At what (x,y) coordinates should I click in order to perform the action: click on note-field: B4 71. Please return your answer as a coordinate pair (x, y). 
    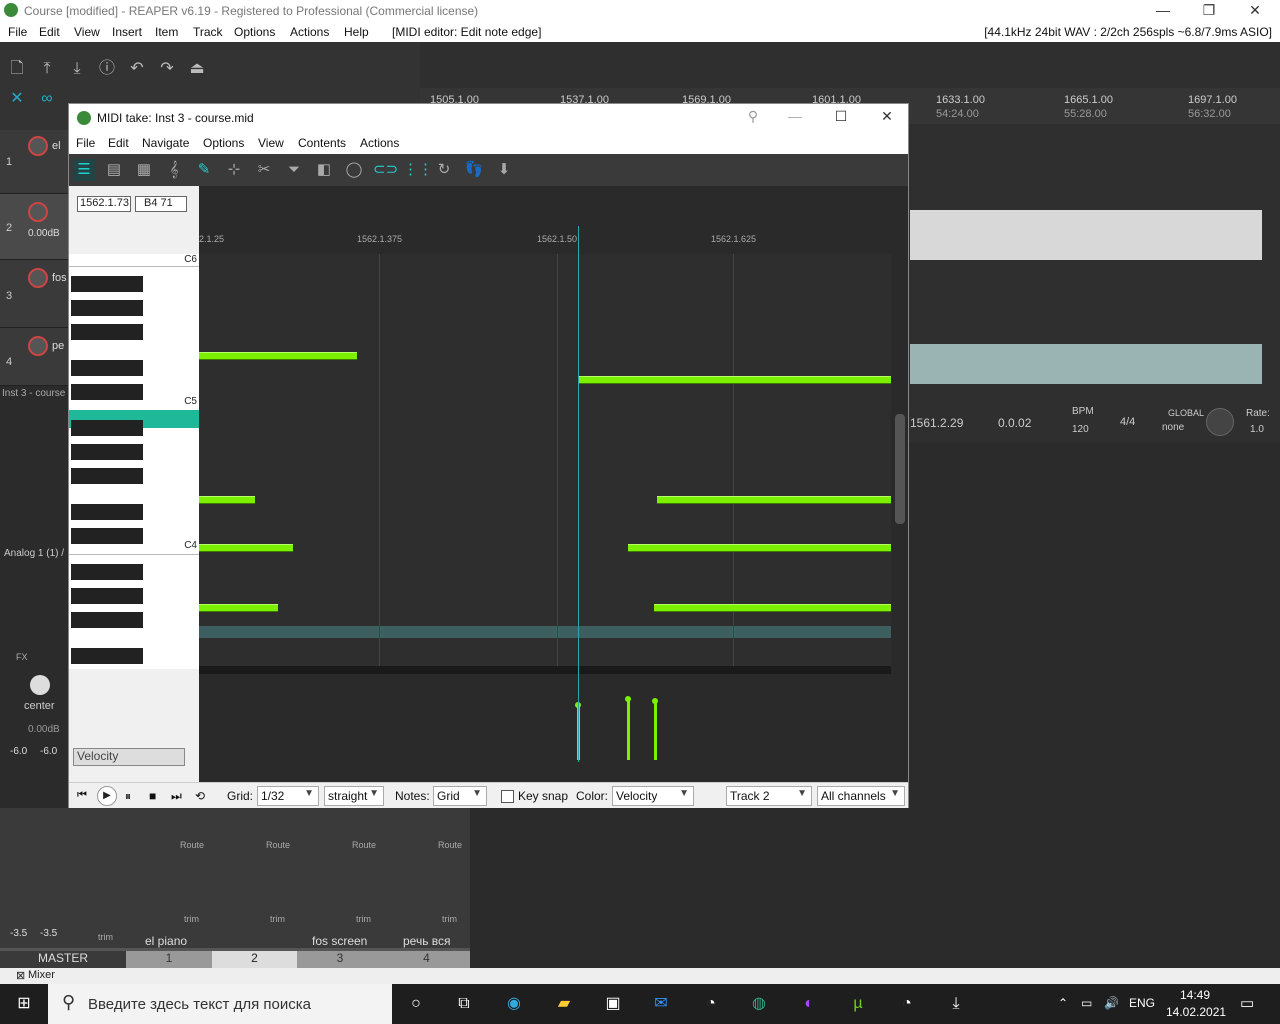
    Looking at the image, I should click on (161, 204).